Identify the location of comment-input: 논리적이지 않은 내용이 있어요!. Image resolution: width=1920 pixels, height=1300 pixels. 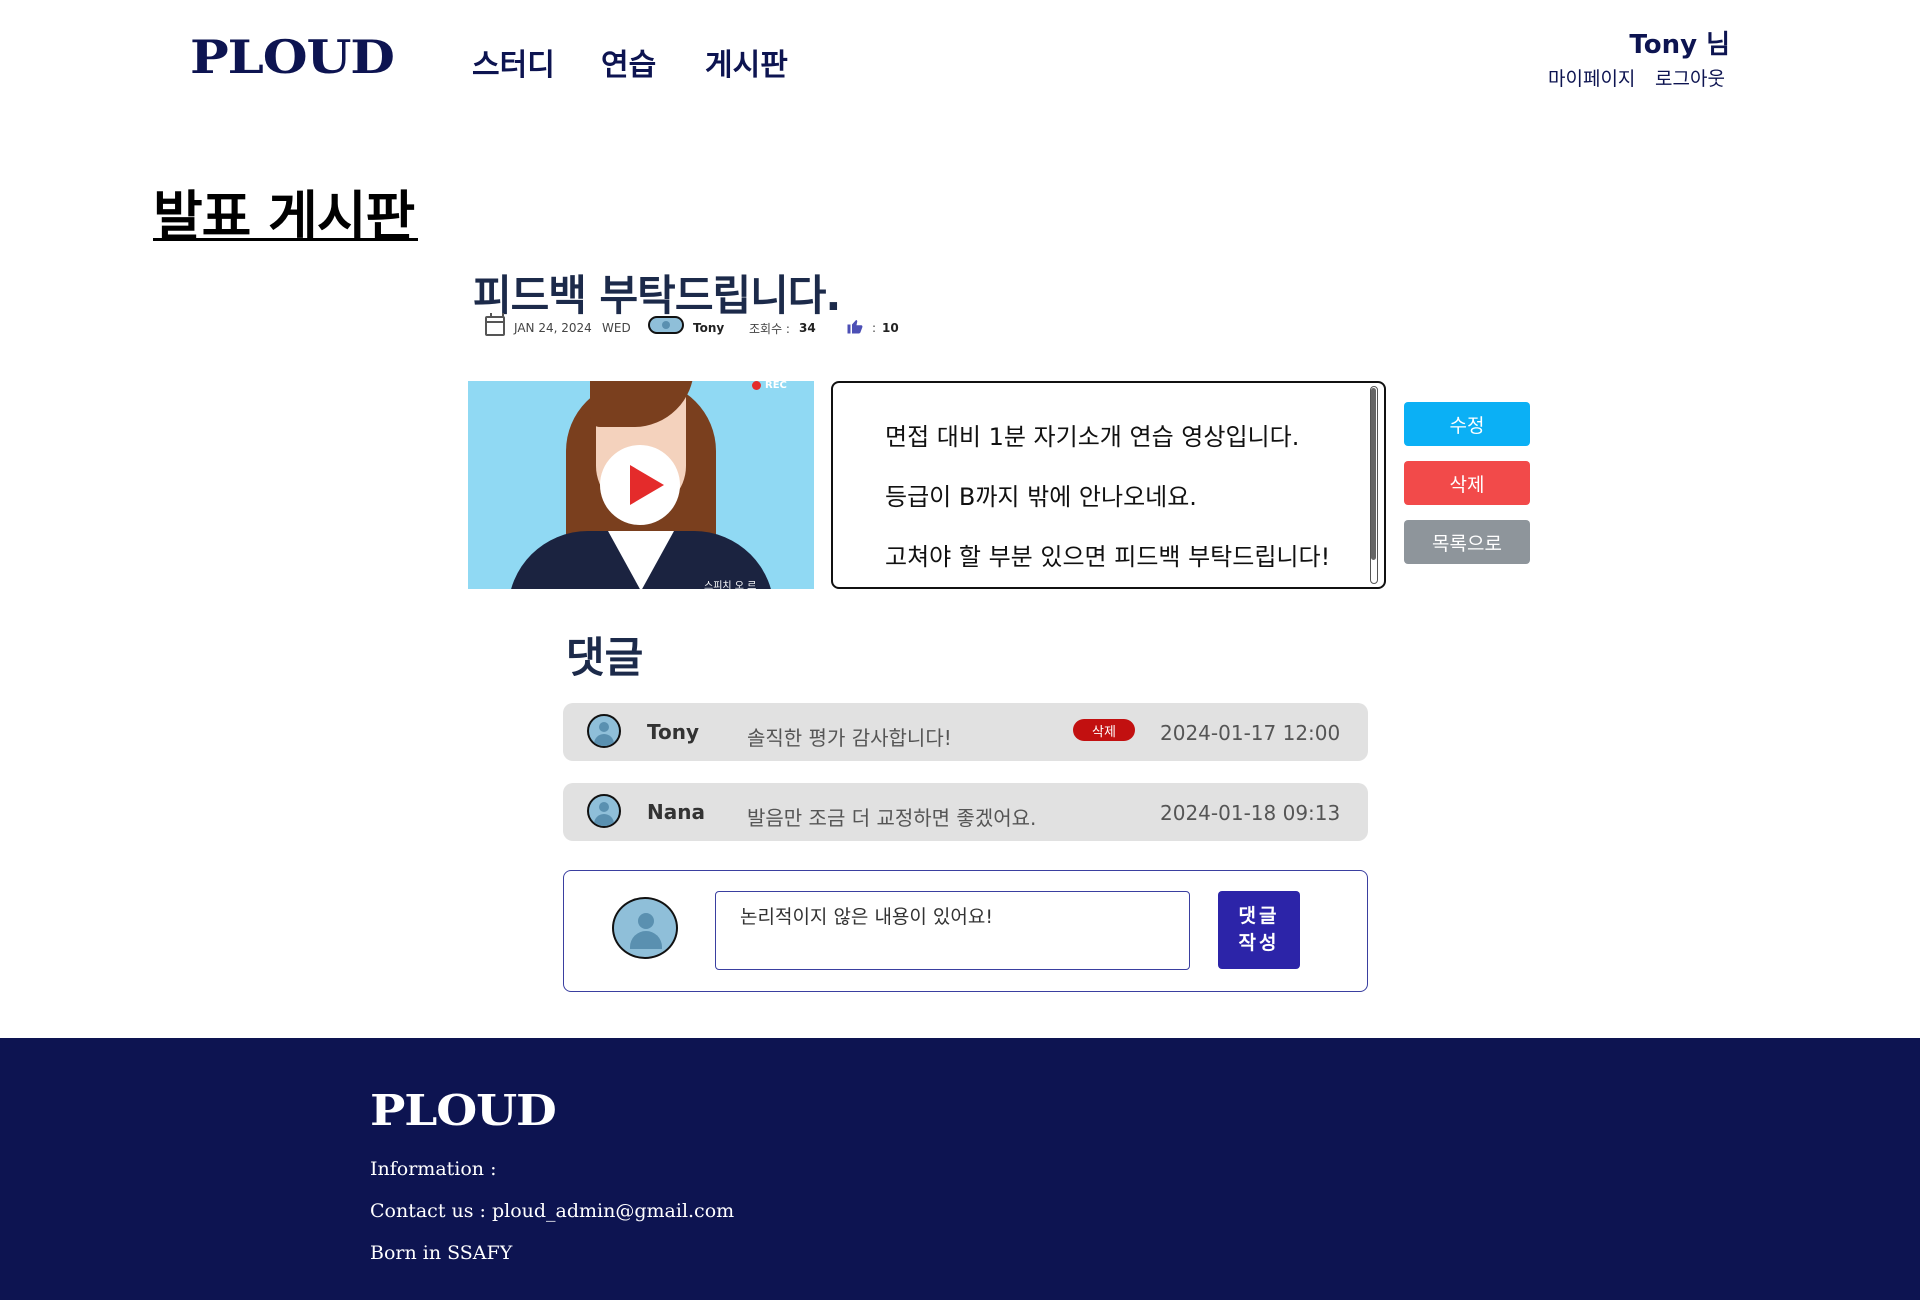
(952, 930).